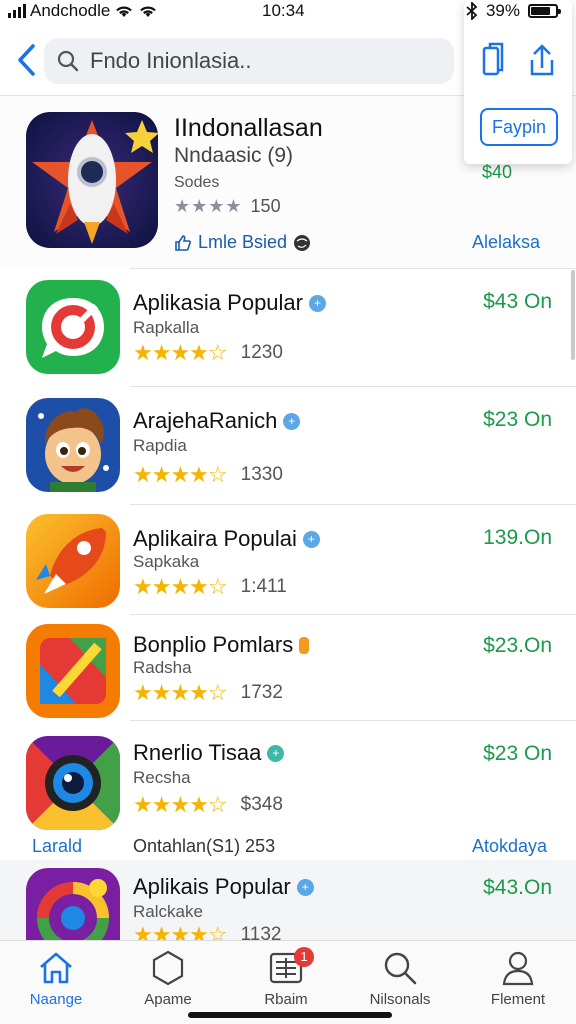  Describe the element at coordinates (208, 206) in the screenshot. I see `star-rating: ★★★★` at that location.